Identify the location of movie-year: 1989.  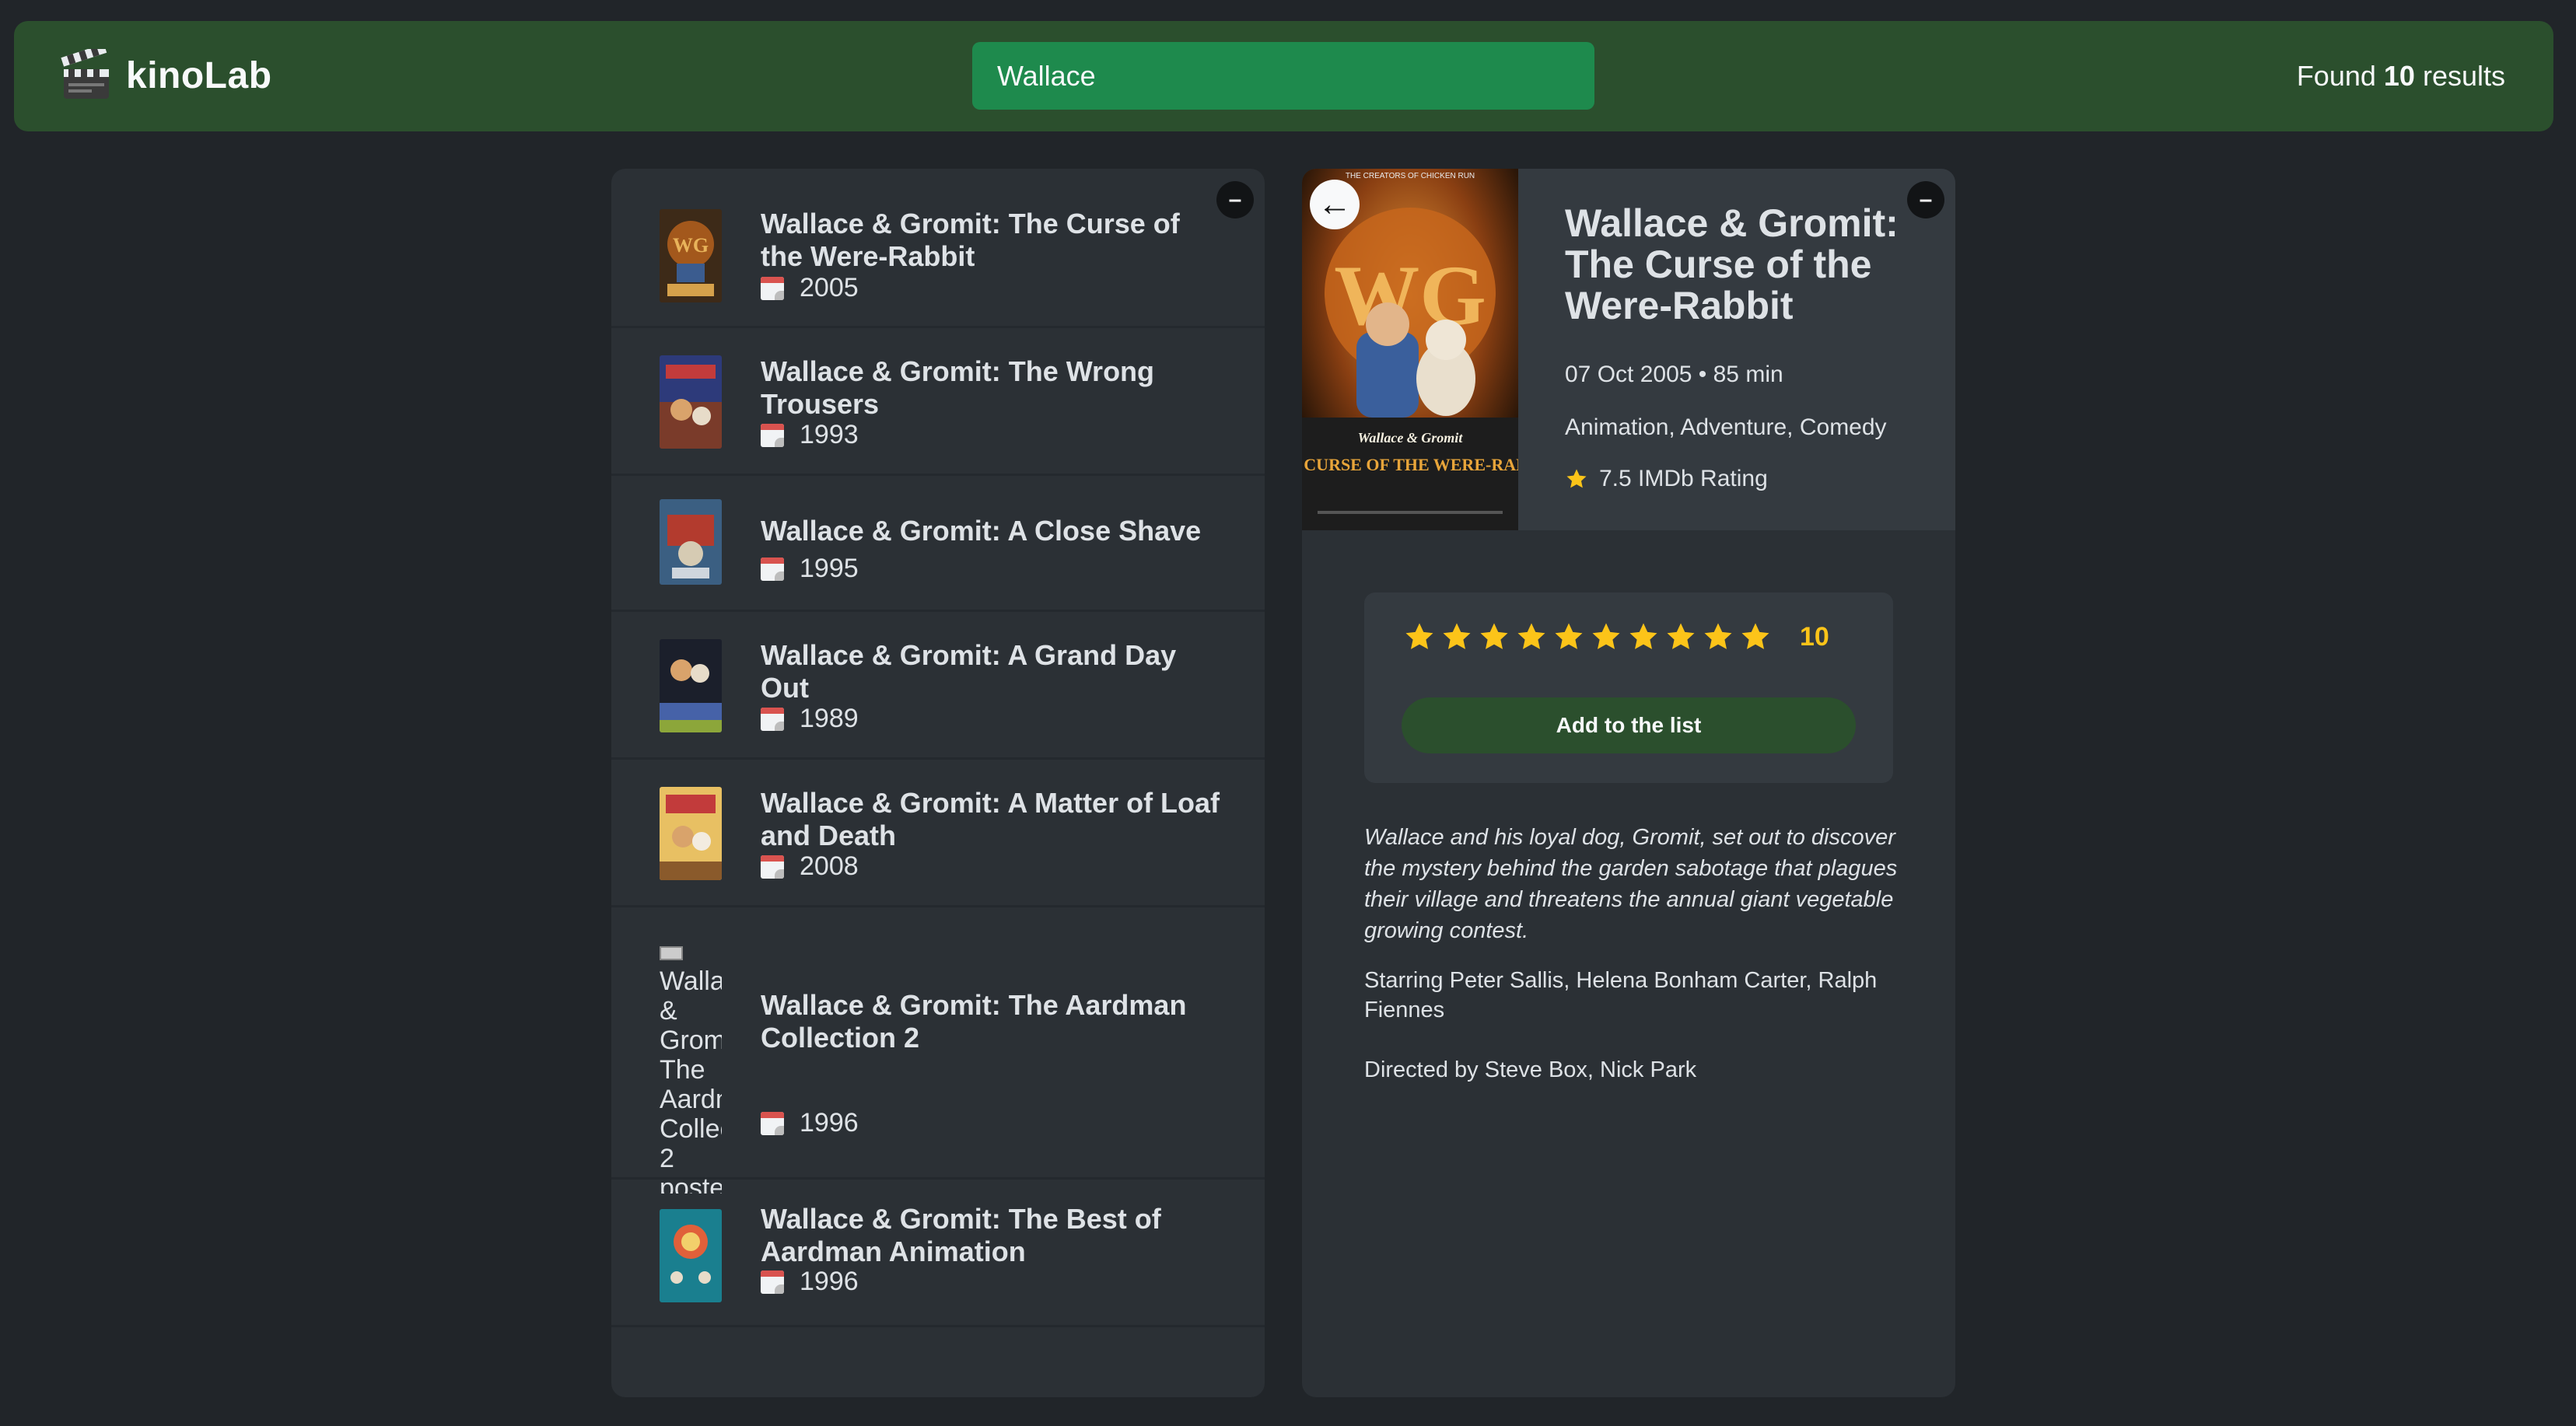
(810, 719).